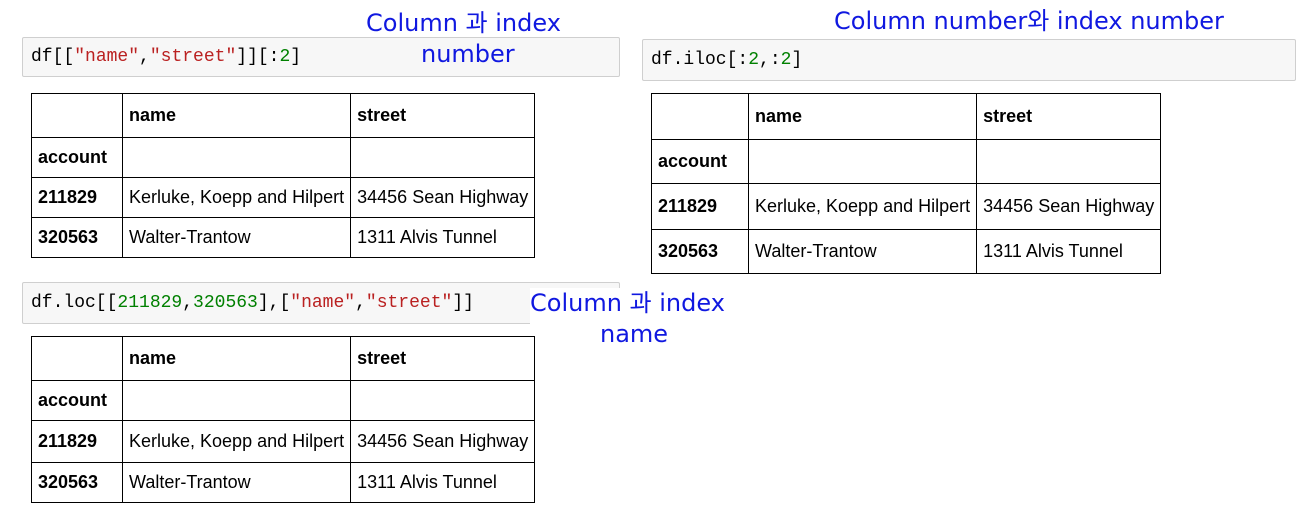  I want to click on code-token: df.loc[[, so click(74, 303).